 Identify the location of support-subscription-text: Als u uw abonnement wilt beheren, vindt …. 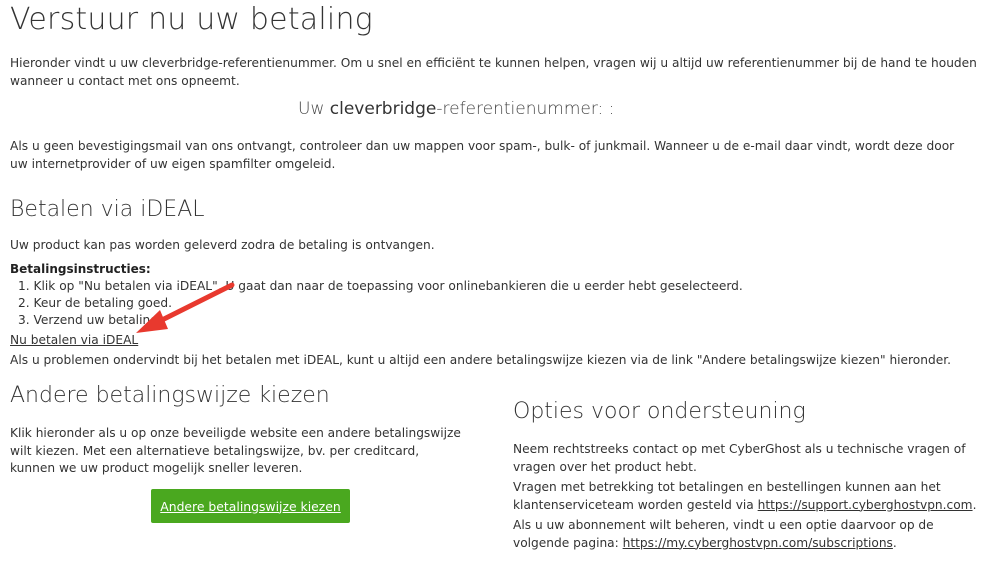
(748, 534).